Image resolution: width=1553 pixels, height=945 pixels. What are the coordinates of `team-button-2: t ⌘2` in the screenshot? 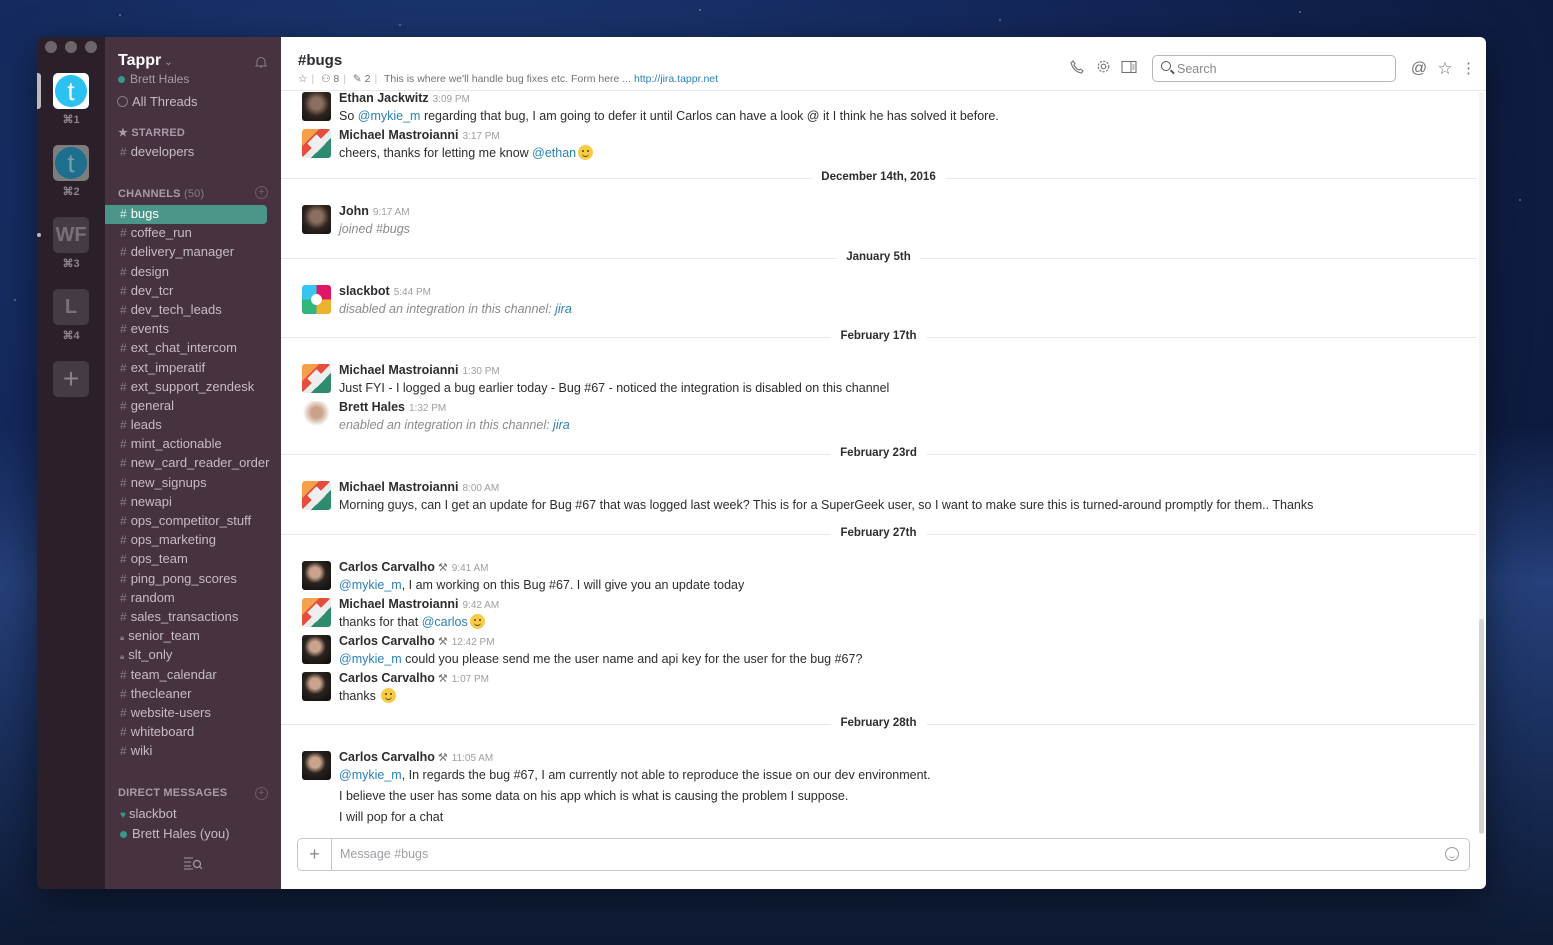 It's located at (71, 171).